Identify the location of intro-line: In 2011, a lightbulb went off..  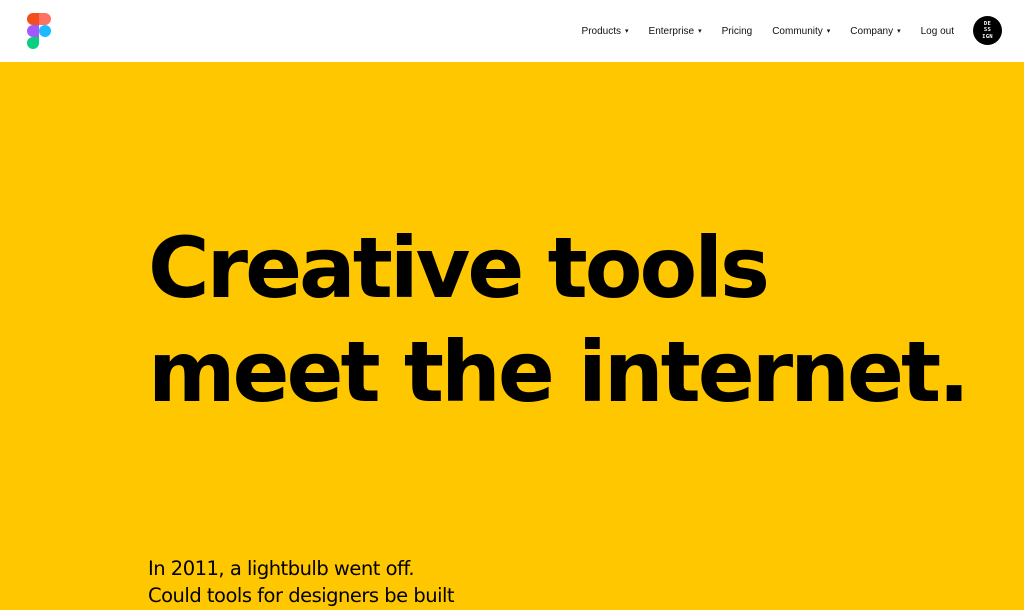
(281, 568).